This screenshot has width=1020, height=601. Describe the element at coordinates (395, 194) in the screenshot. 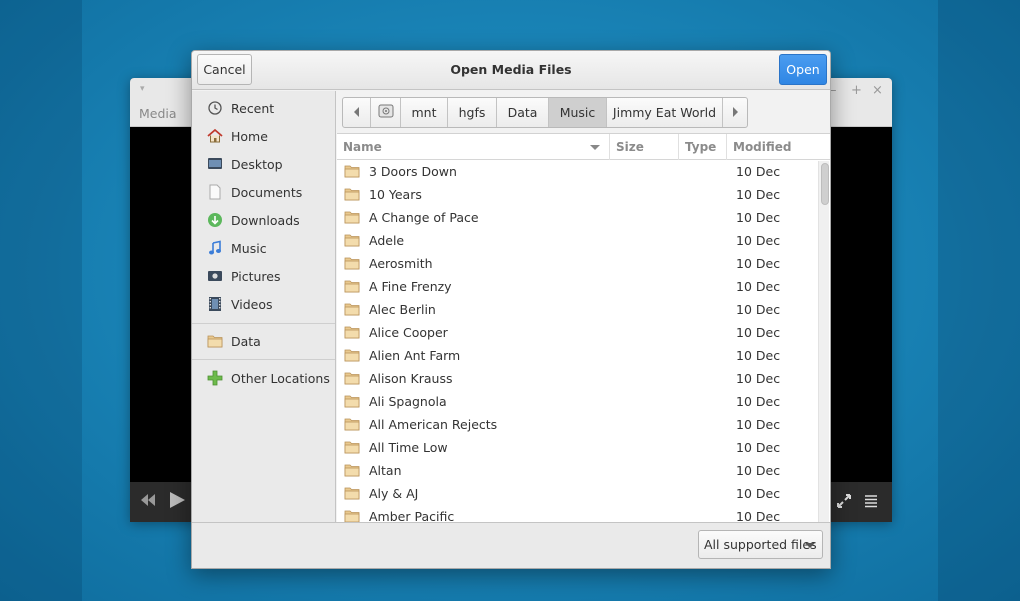

I see `file-name: 10 Years` at that location.